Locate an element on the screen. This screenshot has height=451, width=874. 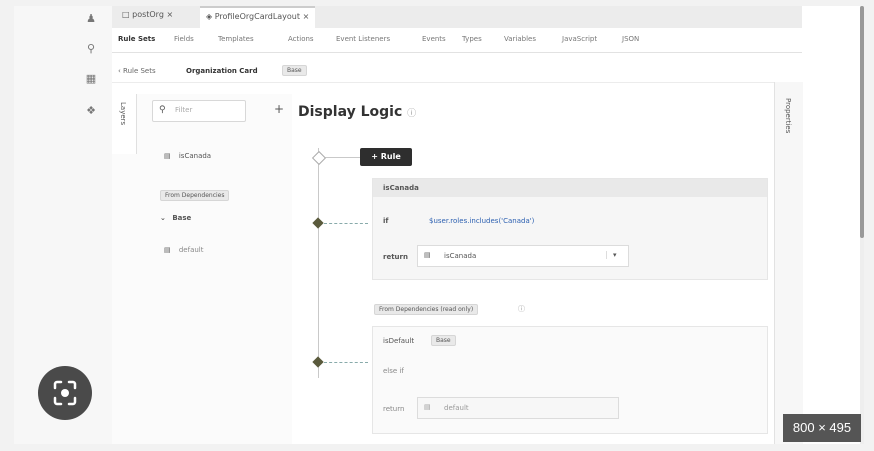
rule-name: isDefault is located at coordinates (399, 341).